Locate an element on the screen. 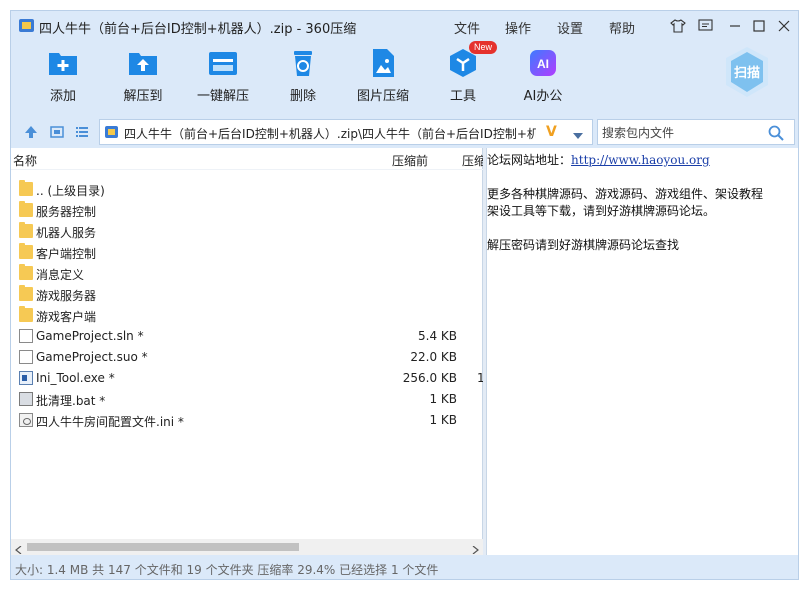 Image resolution: width=809 pixels, height=590 pixels. ai-office-icon: AI is located at coordinates (543, 63).